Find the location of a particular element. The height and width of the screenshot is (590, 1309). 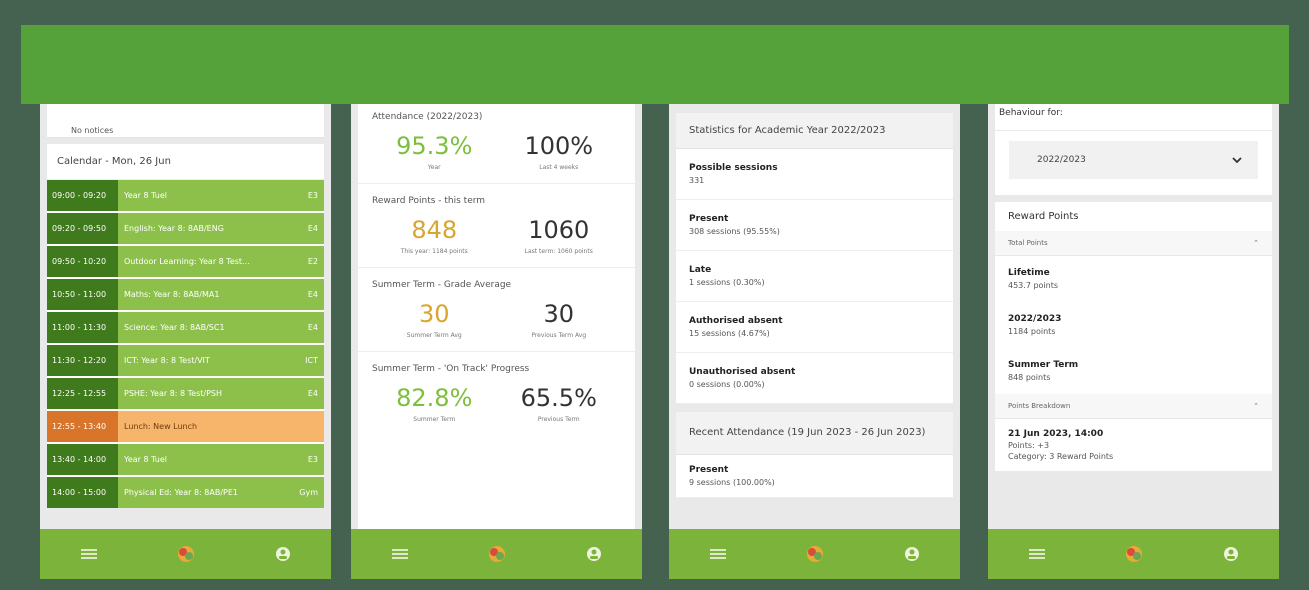

calendar-row: 10:50 - 11:00 Maths: Year 8: 8AB/MA1 E4 is located at coordinates (185, 294).